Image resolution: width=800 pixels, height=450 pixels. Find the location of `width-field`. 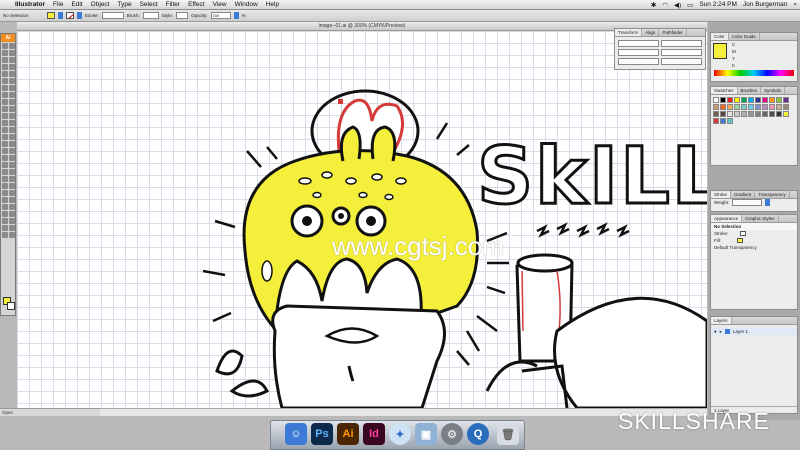

width-field is located at coordinates (681, 43).